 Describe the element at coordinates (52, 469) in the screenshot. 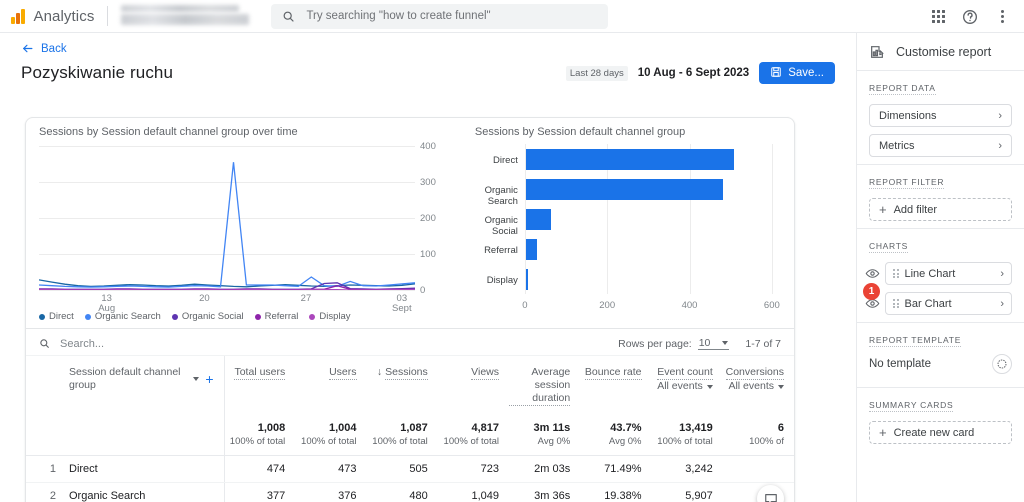

I see `row-index: 1` at that location.